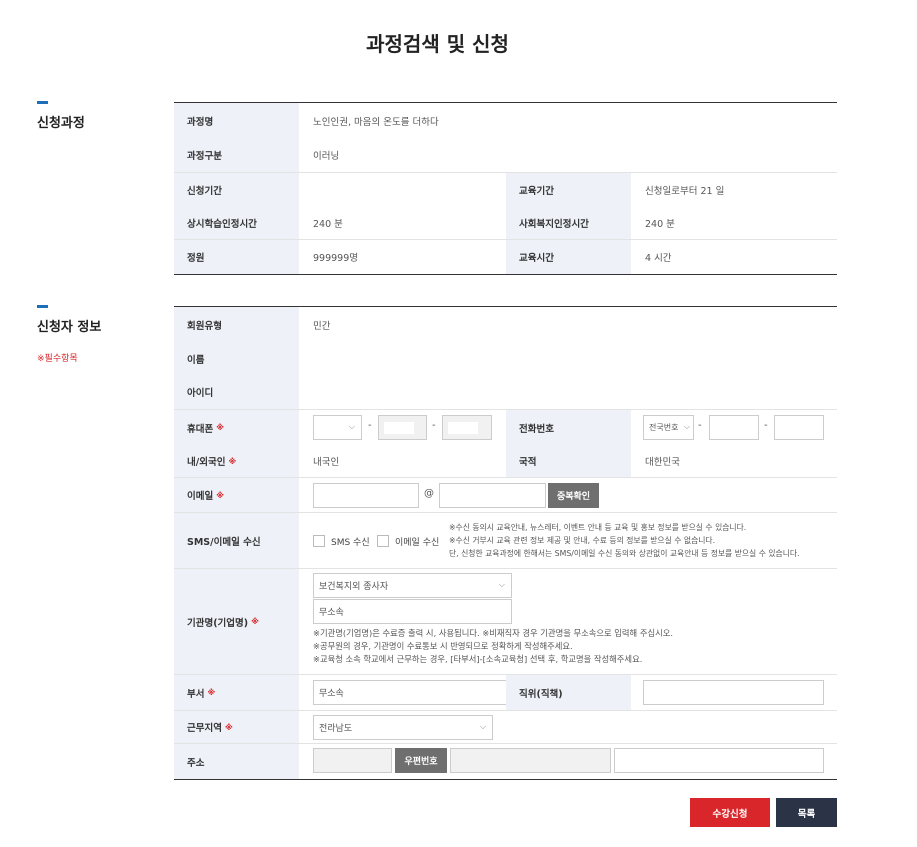 Image resolution: width=917 pixels, height=847 pixels. Describe the element at coordinates (719, 760) in the screenshot. I see `address-detail-input` at that location.